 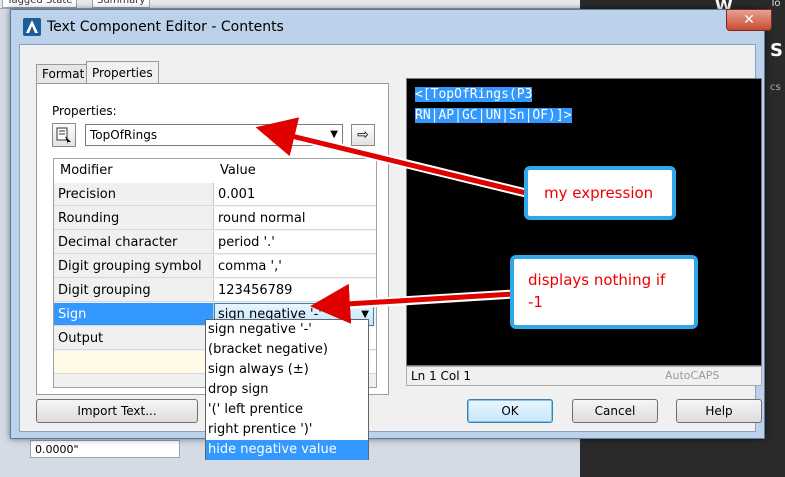 I want to click on help-button: Help, so click(x=719, y=411).